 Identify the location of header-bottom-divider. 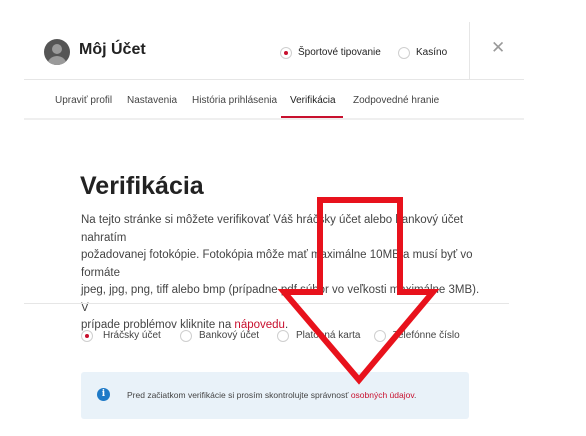
(274, 79).